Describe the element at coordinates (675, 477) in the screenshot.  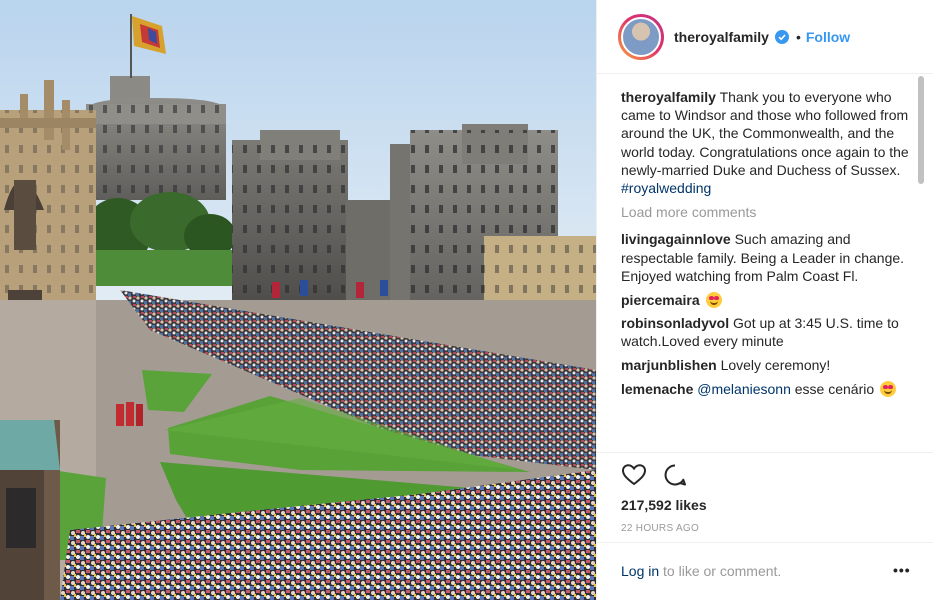
I see `comment-bubble-icon` at that location.